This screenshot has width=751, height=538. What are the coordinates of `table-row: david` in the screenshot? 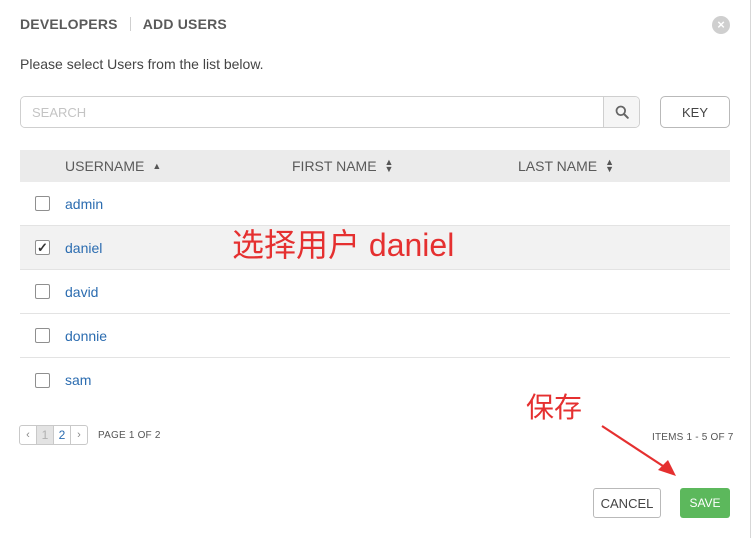 It's located at (375, 292).